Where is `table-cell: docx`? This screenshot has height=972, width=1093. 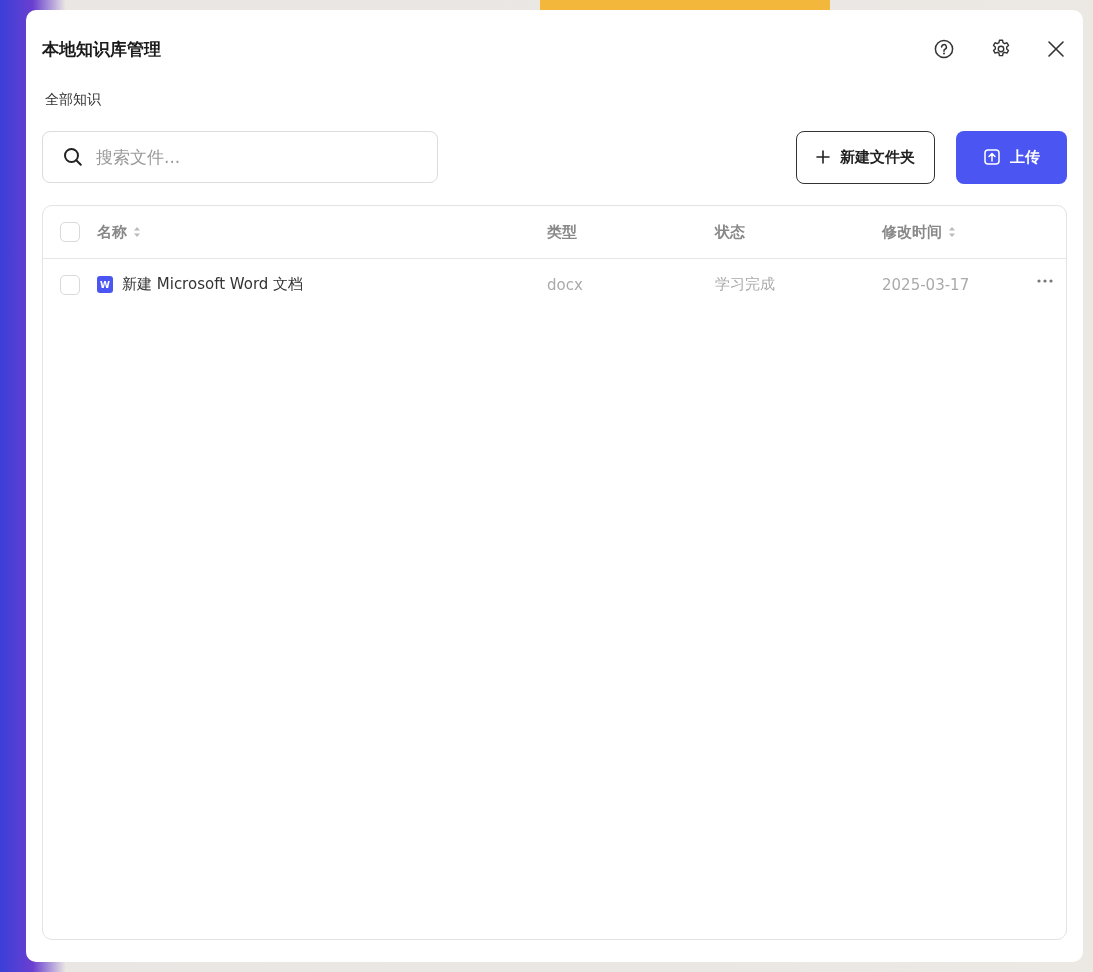
table-cell: docx is located at coordinates (565, 284).